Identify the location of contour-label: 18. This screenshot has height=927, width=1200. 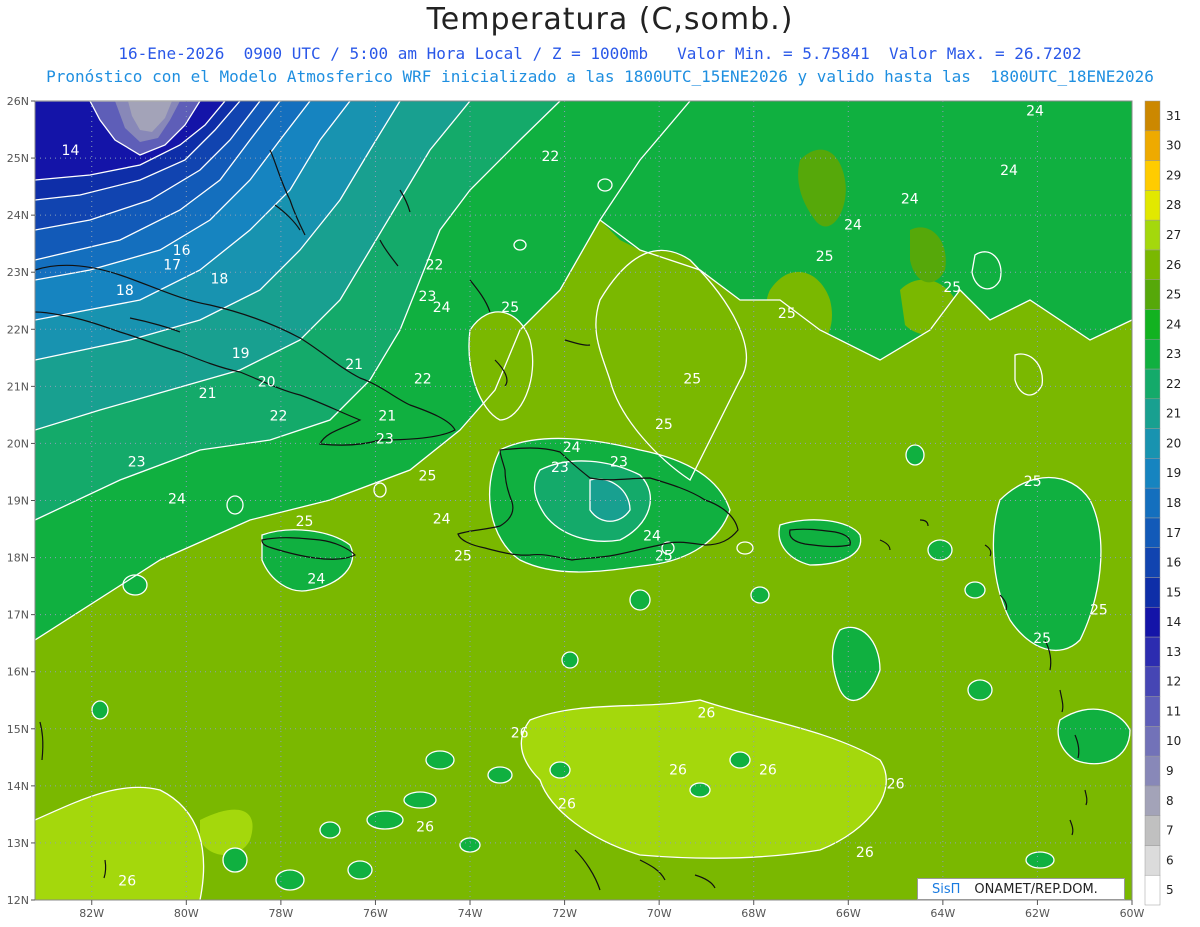
(125, 291).